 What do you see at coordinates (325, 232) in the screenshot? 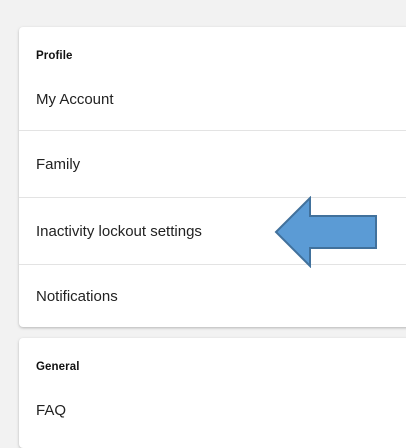
I see `left-arrow-icon` at bounding box center [325, 232].